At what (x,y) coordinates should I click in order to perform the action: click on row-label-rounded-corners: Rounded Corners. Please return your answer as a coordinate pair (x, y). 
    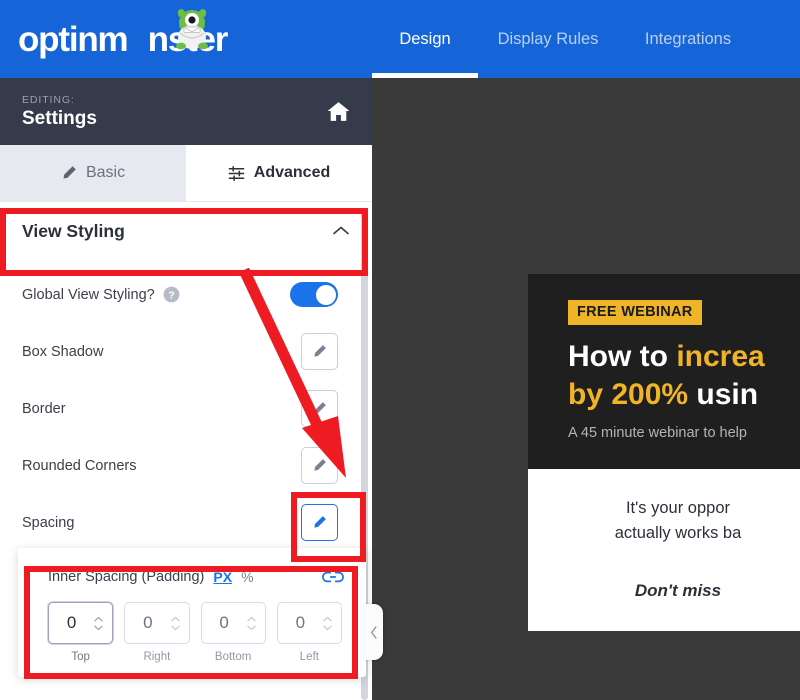
    Looking at the image, I should click on (79, 465).